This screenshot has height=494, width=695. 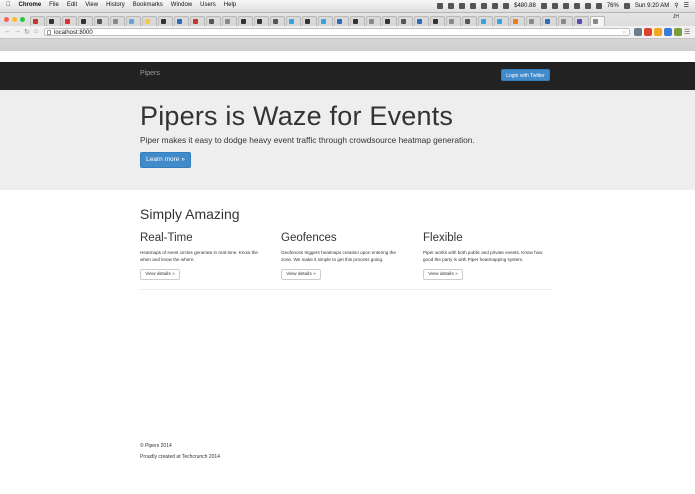 I want to click on menu-help: Help, so click(x=230, y=5).